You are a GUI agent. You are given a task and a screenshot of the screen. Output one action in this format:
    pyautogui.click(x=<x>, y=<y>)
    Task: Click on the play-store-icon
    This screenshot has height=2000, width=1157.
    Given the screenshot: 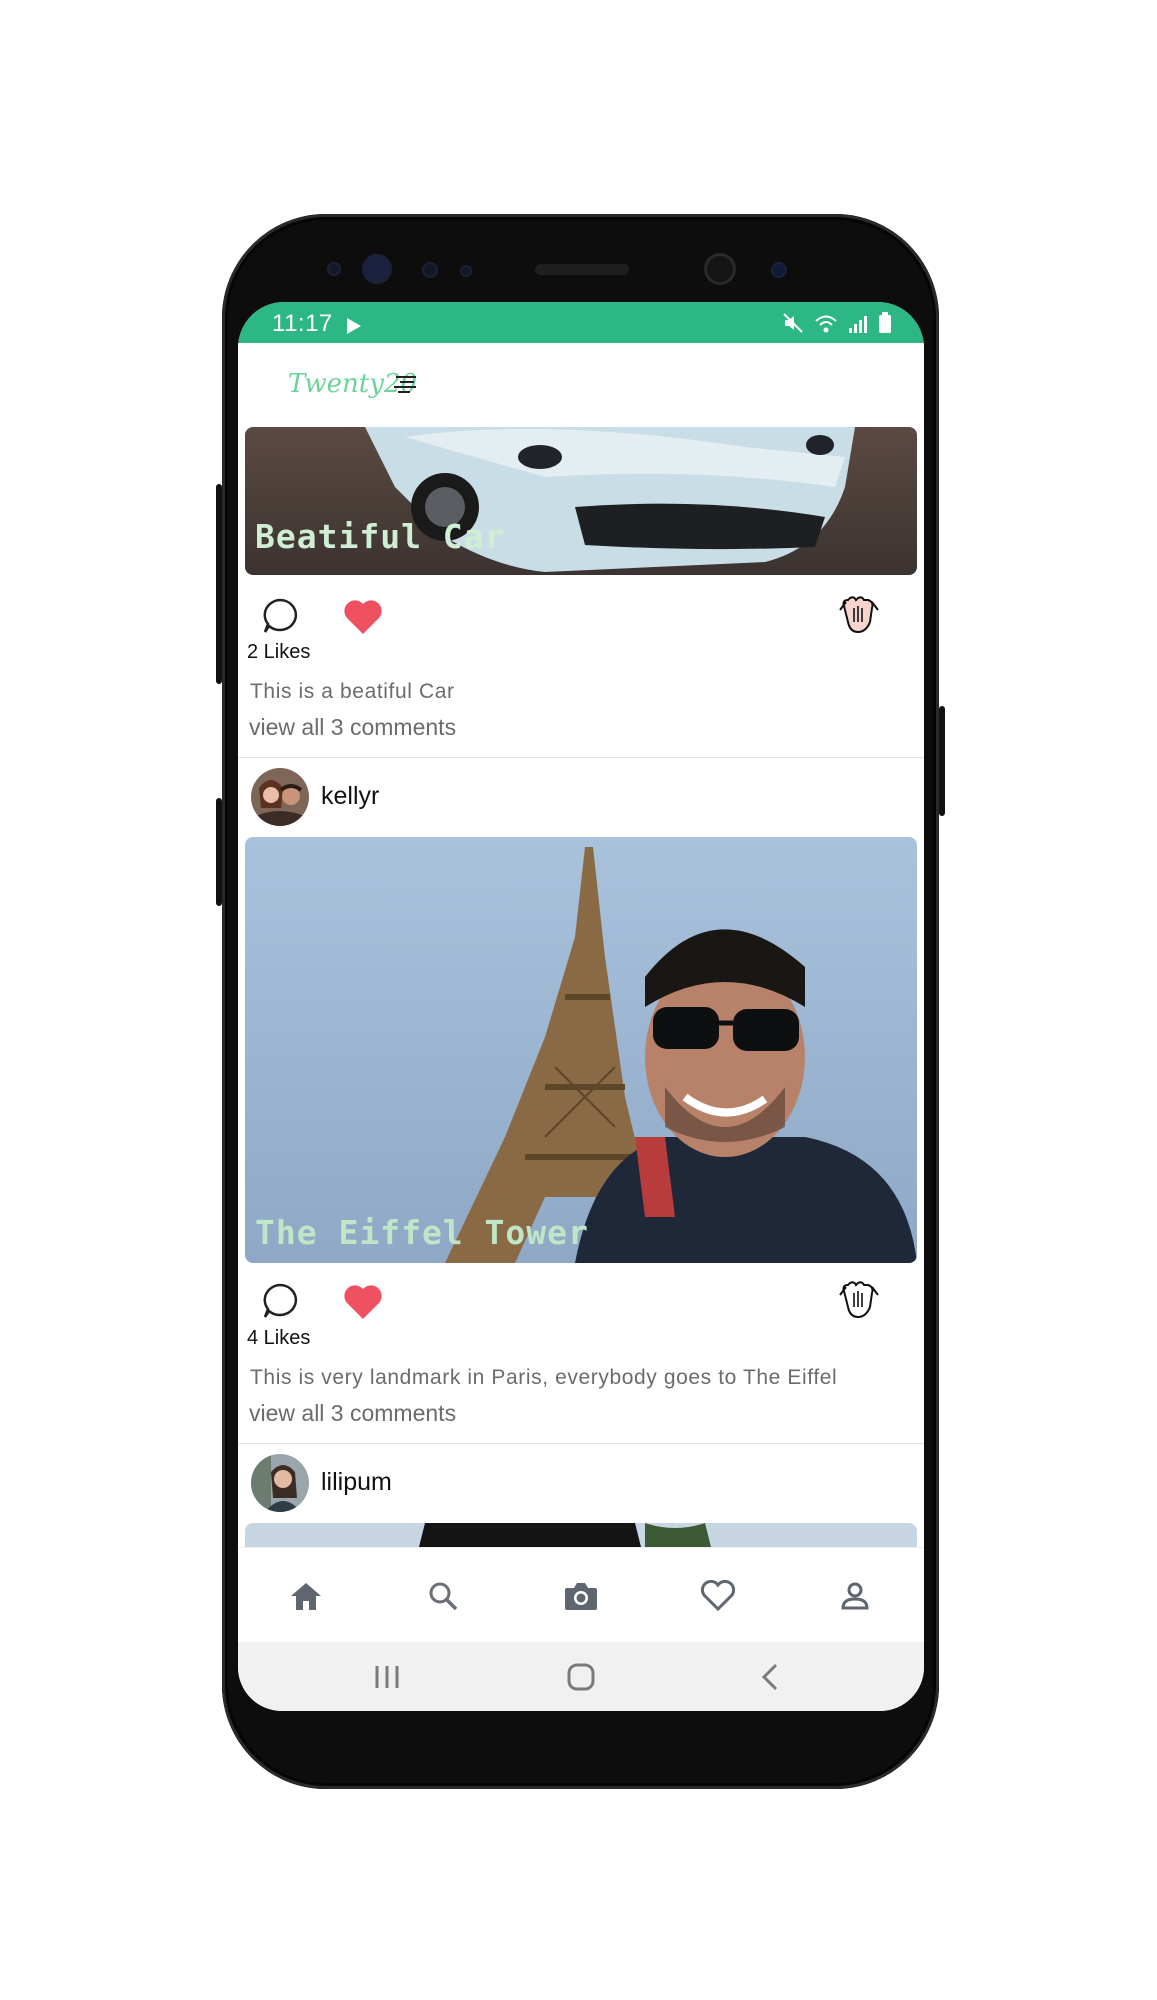 What is the action you would take?
    pyautogui.click(x=354, y=328)
    